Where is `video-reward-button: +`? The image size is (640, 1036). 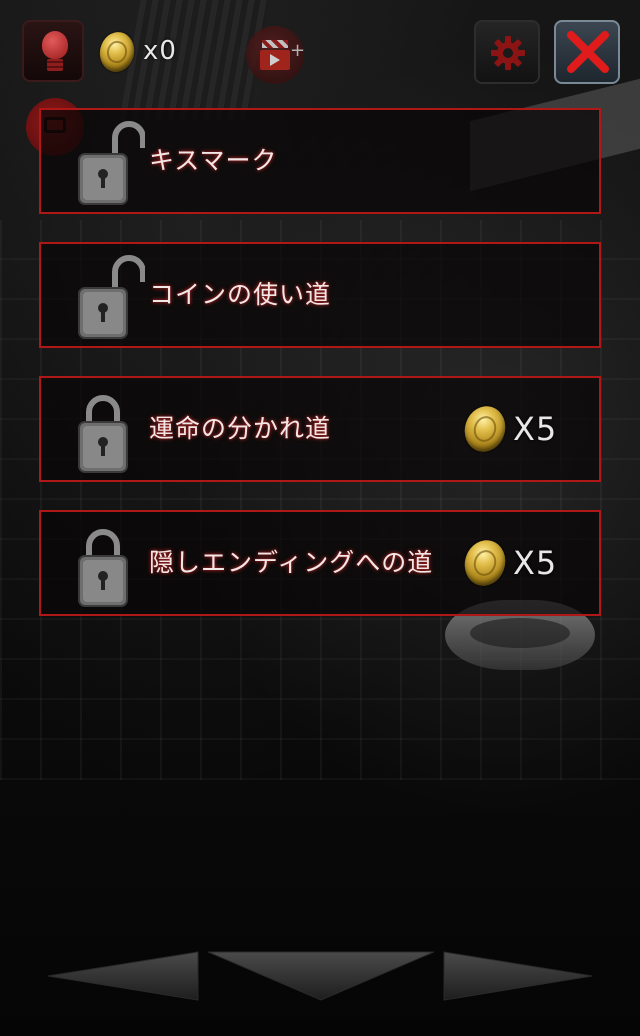 video-reward-button: + is located at coordinates (276, 55).